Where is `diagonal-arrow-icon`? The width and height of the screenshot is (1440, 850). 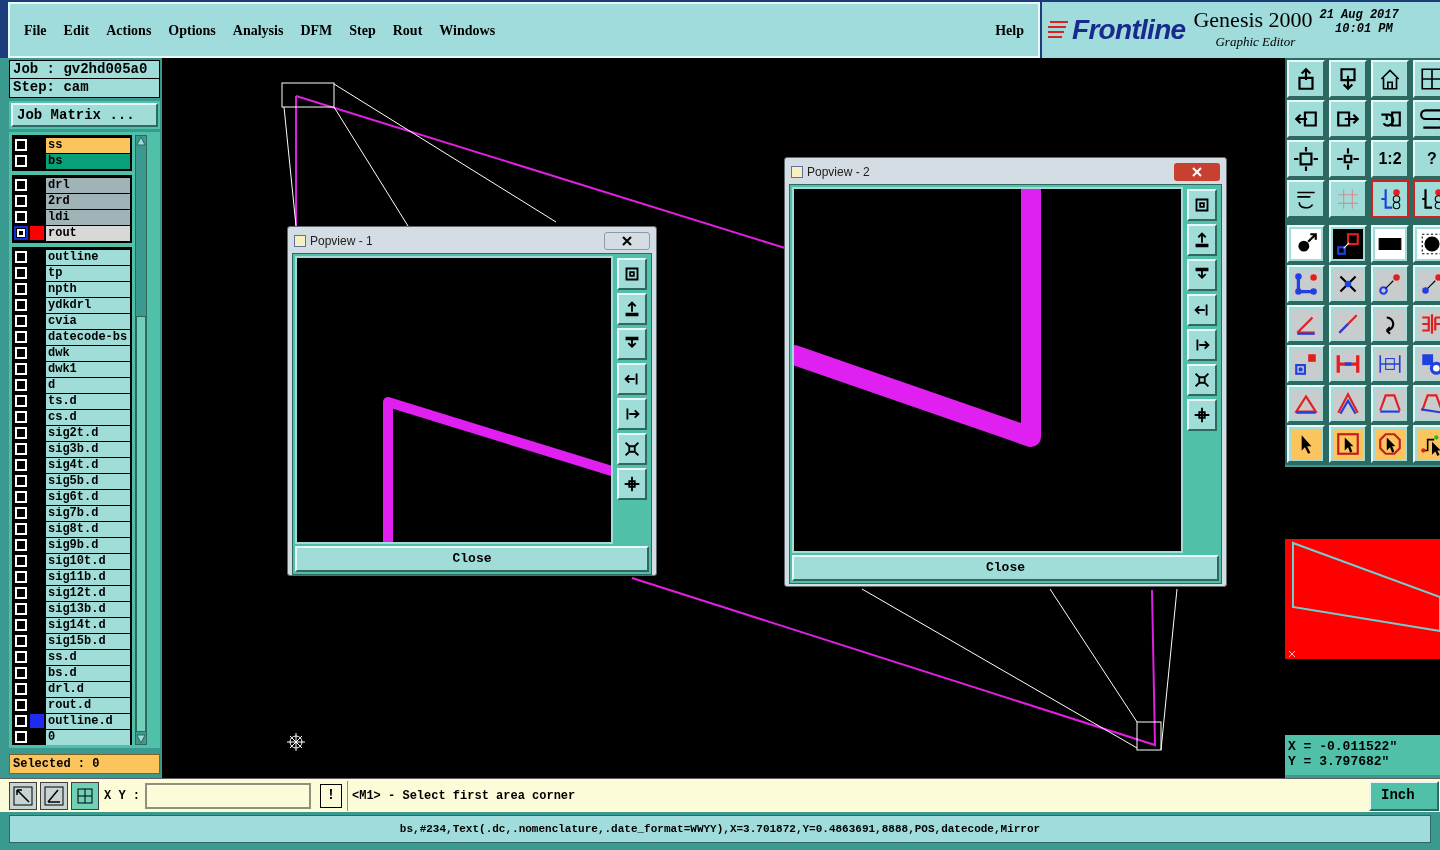
diagonal-arrow-icon is located at coordinates (23, 795).